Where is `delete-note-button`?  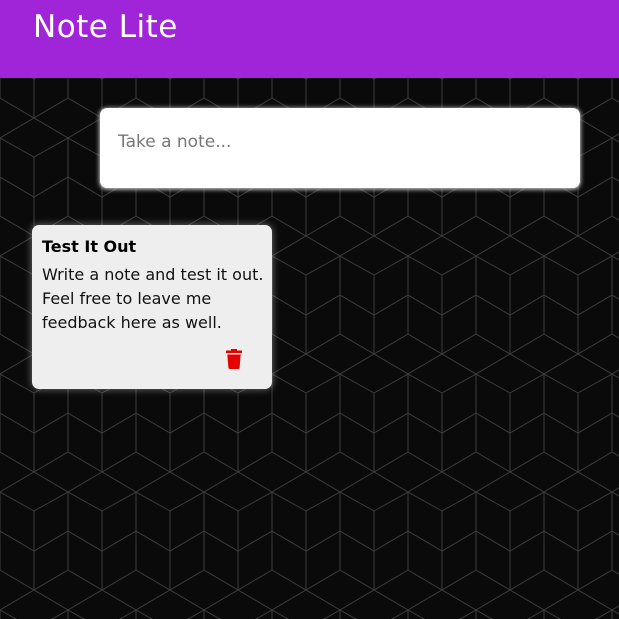 delete-note-button is located at coordinates (234, 359).